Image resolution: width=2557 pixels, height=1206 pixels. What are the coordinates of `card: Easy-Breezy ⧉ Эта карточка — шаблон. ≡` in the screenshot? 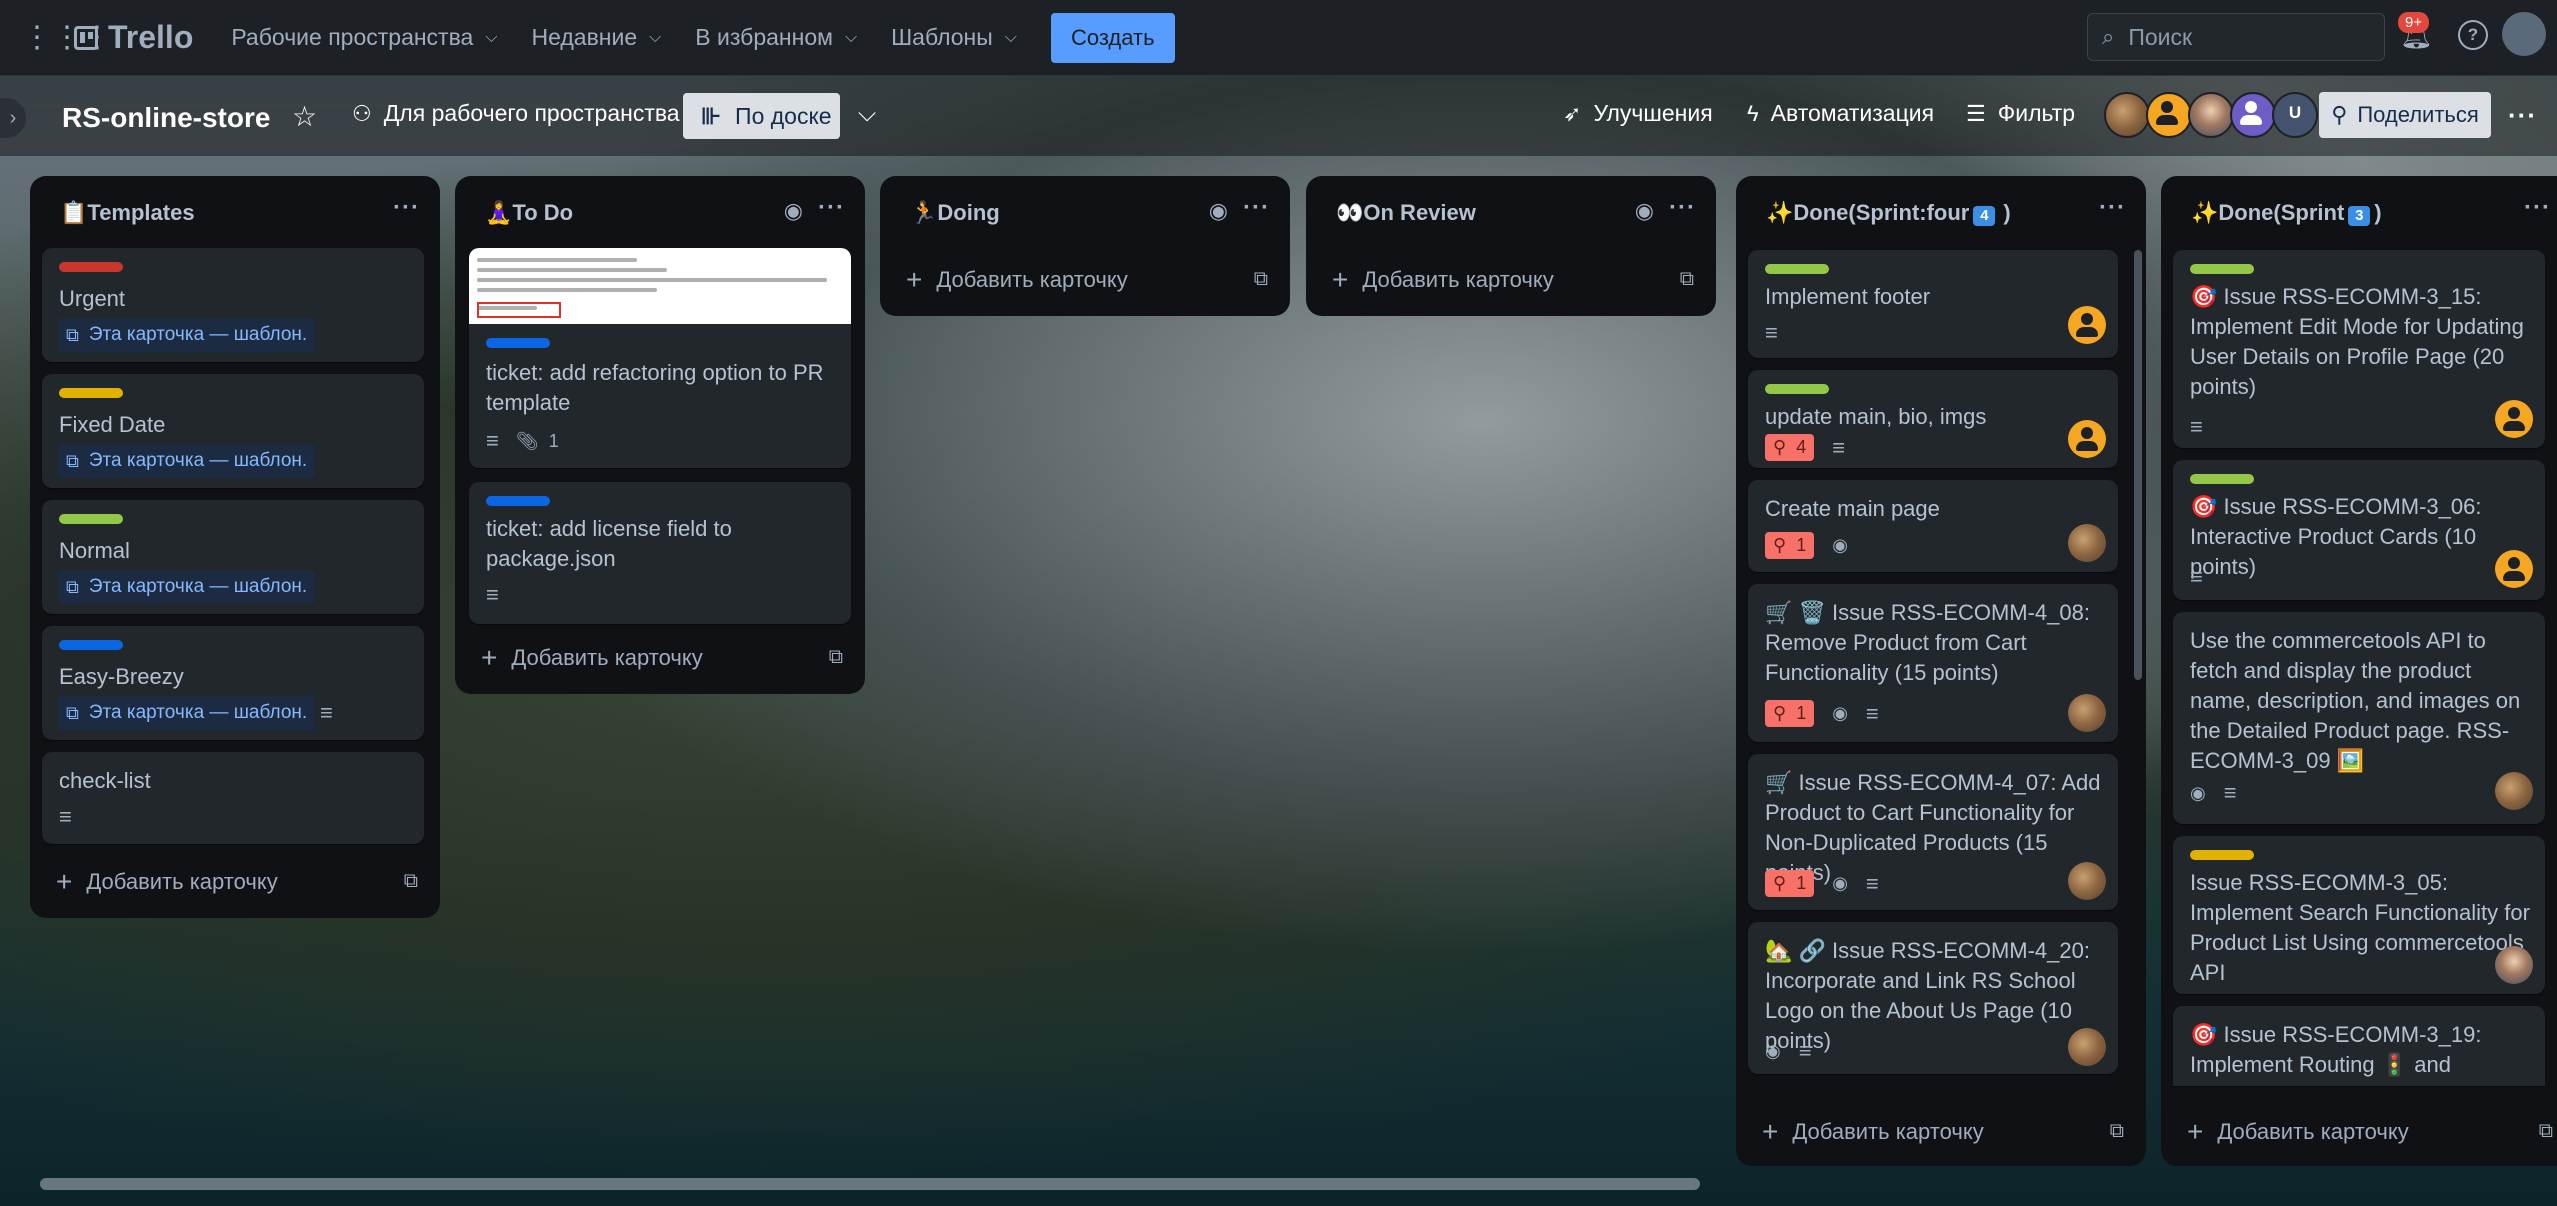 It's located at (233, 683).